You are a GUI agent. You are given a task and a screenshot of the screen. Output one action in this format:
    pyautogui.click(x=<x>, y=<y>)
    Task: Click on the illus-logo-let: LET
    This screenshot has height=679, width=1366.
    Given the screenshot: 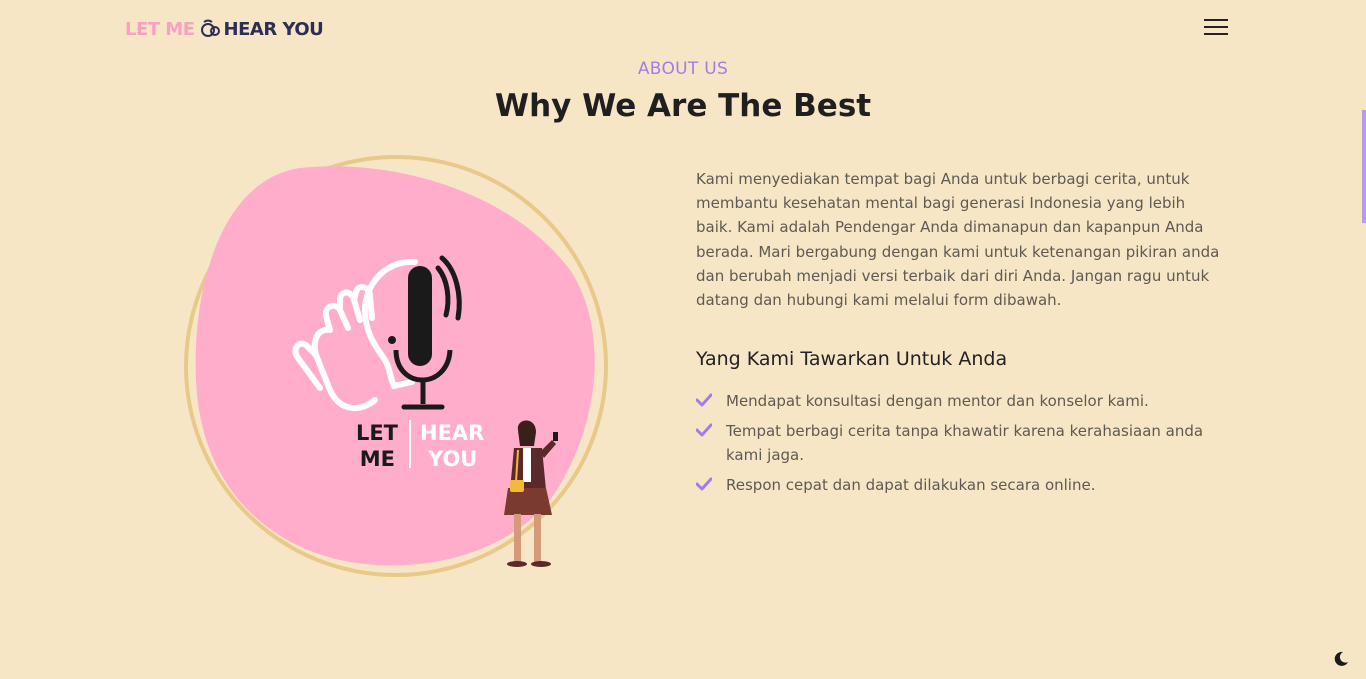 What is the action you would take?
    pyautogui.click(x=377, y=433)
    